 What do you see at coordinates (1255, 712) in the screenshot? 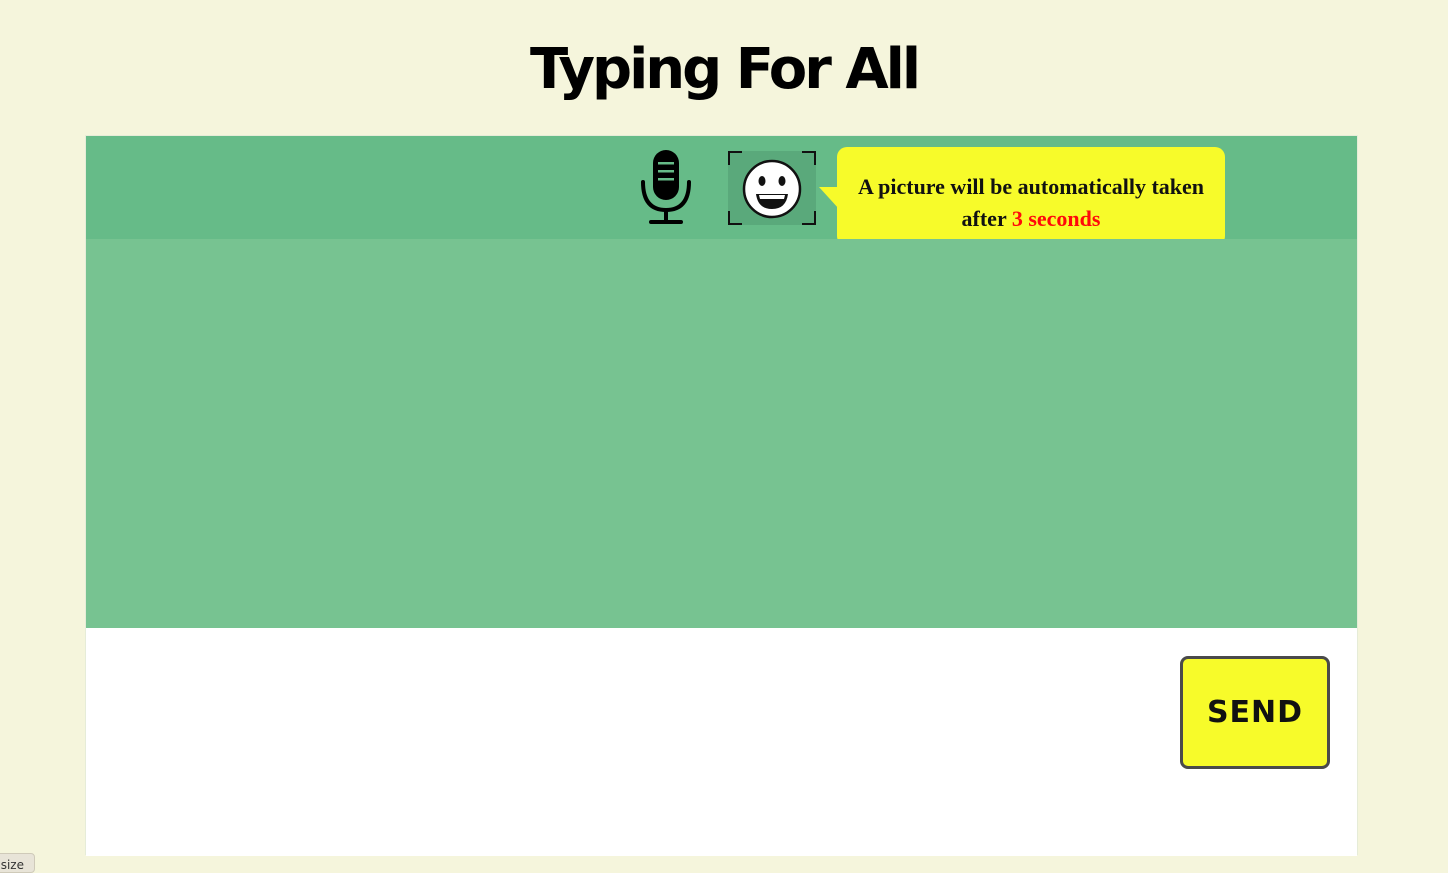
I see `send-button: SEND` at bounding box center [1255, 712].